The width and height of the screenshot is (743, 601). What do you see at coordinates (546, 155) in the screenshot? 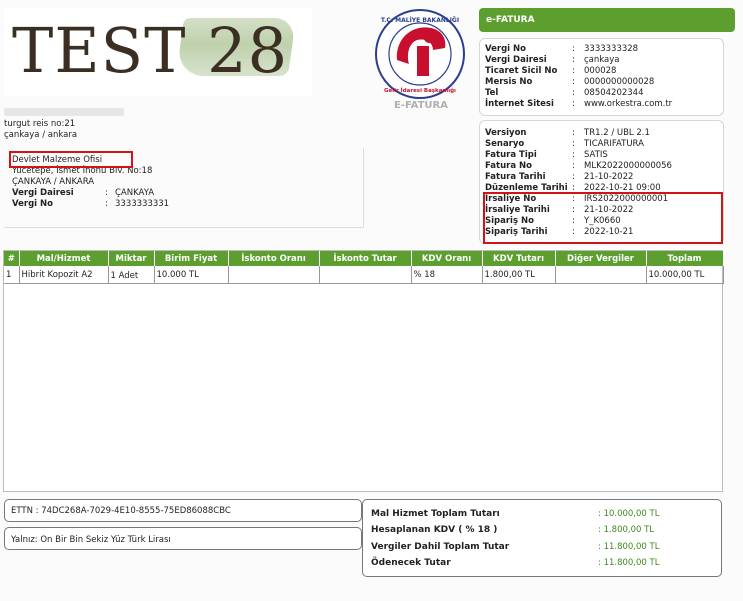
I see `doc-info-row: Fatura Tipi: SATIS` at bounding box center [546, 155].